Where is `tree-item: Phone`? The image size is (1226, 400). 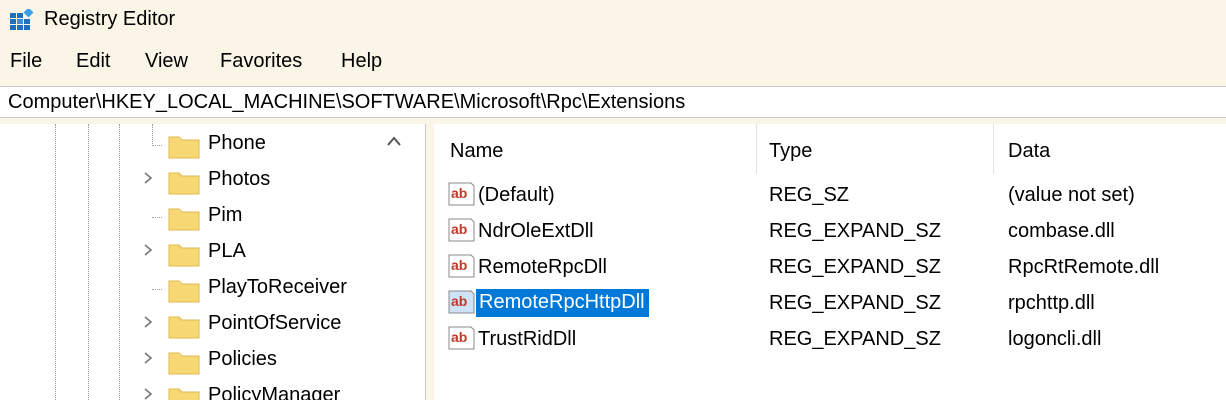 tree-item: Phone is located at coordinates (200, 143).